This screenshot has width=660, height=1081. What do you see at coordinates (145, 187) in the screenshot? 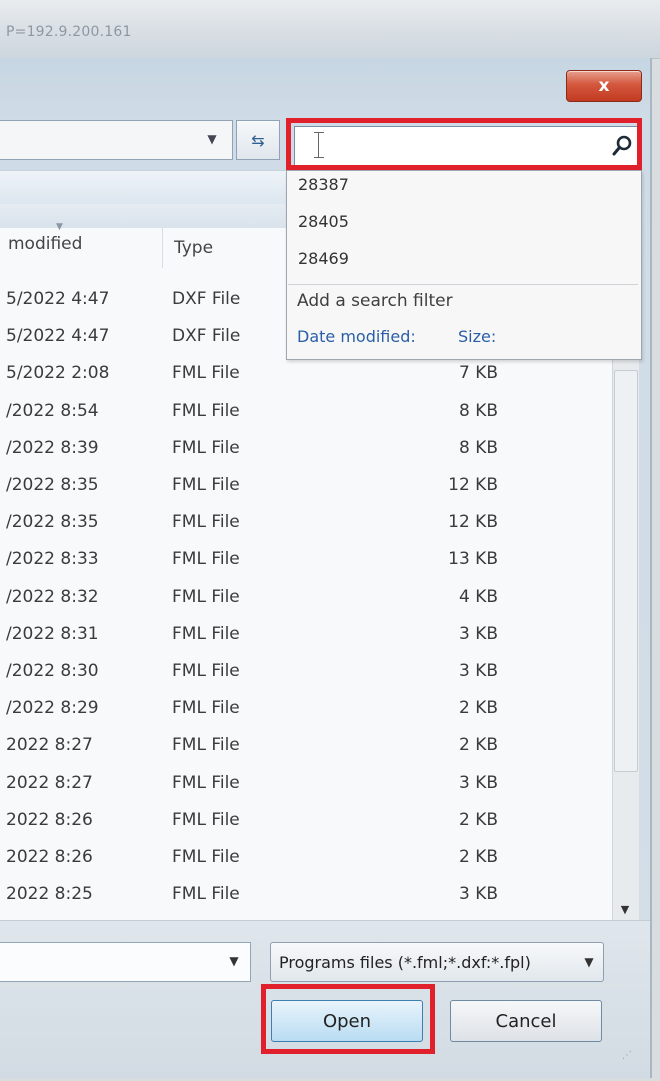
I see `command-bar` at bounding box center [145, 187].